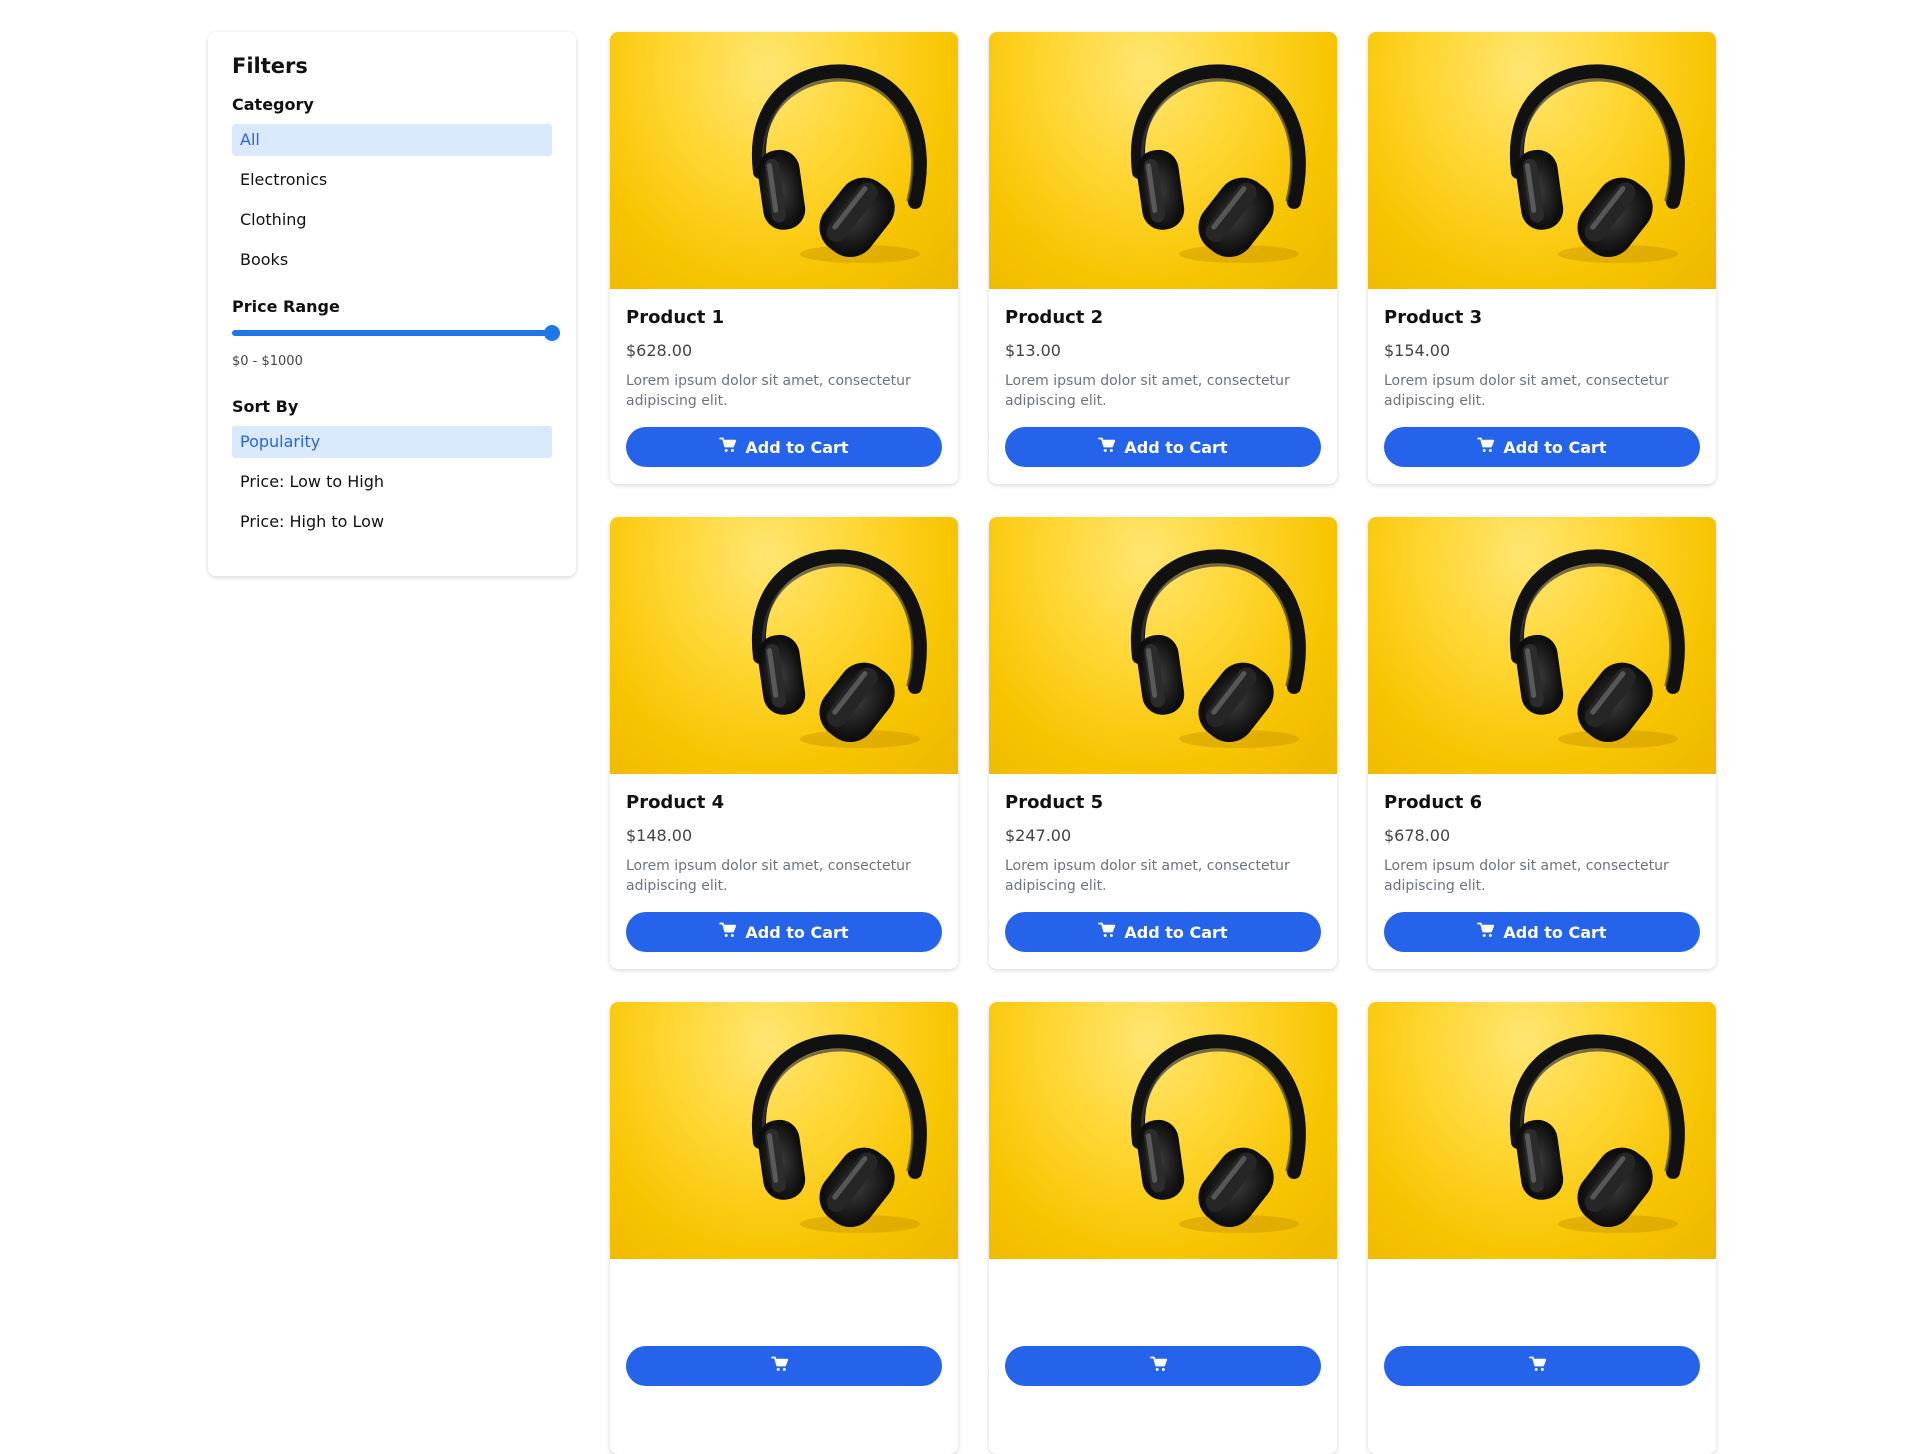 This screenshot has height=1454, width=1920. Describe the element at coordinates (675, 802) in the screenshot. I see `product-title: Product 4` at that location.